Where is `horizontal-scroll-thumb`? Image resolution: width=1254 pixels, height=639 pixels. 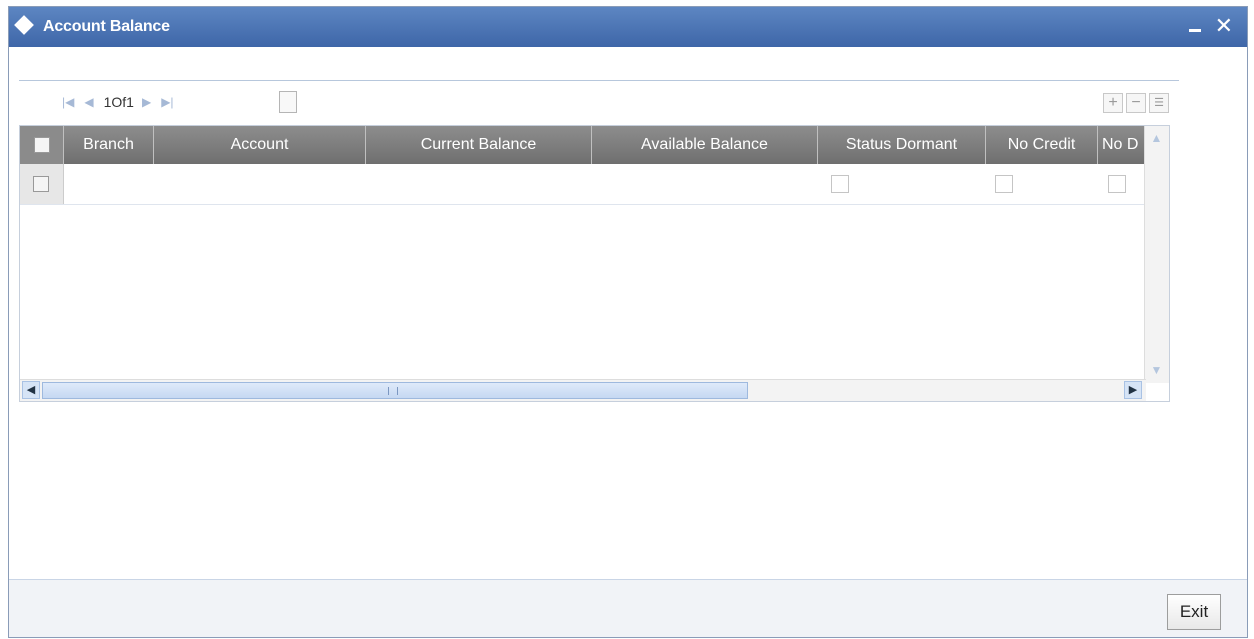 horizontal-scroll-thumb is located at coordinates (395, 390).